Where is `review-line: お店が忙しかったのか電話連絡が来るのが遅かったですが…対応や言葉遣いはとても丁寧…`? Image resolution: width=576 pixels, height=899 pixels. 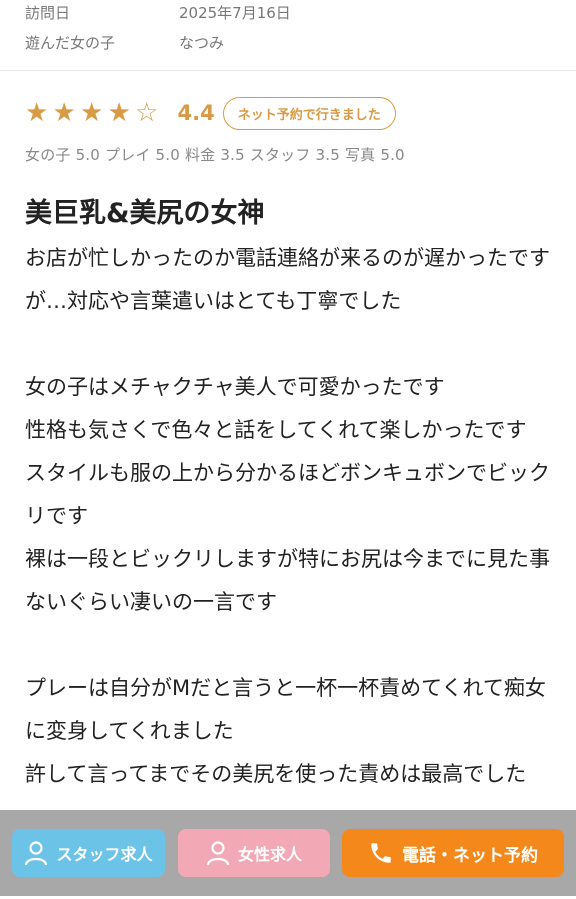
review-line: お店が忙しかったのか電話連絡が来るのが遅かったですが…対応や言葉遣いはとても丁寧… is located at coordinates (287, 279).